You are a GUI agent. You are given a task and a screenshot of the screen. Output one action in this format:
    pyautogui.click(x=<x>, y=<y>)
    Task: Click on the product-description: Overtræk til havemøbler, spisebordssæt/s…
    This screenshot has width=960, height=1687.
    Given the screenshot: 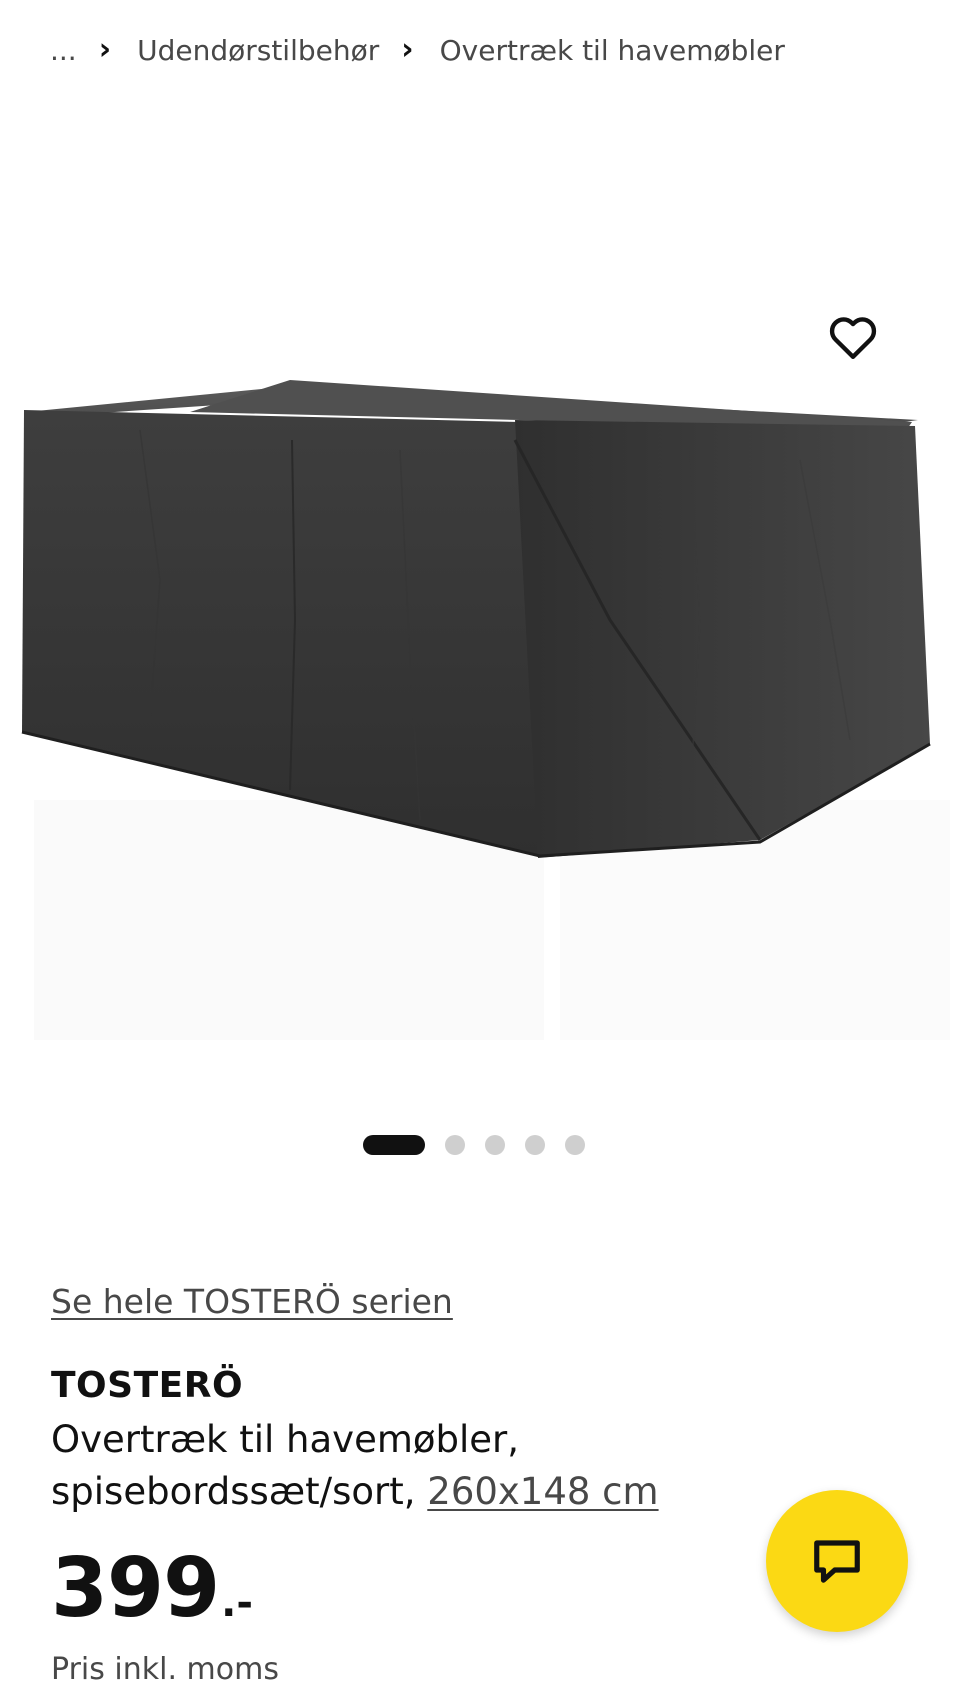 What is the action you would take?
    pyautogui.click(x=401, y=1466)
    